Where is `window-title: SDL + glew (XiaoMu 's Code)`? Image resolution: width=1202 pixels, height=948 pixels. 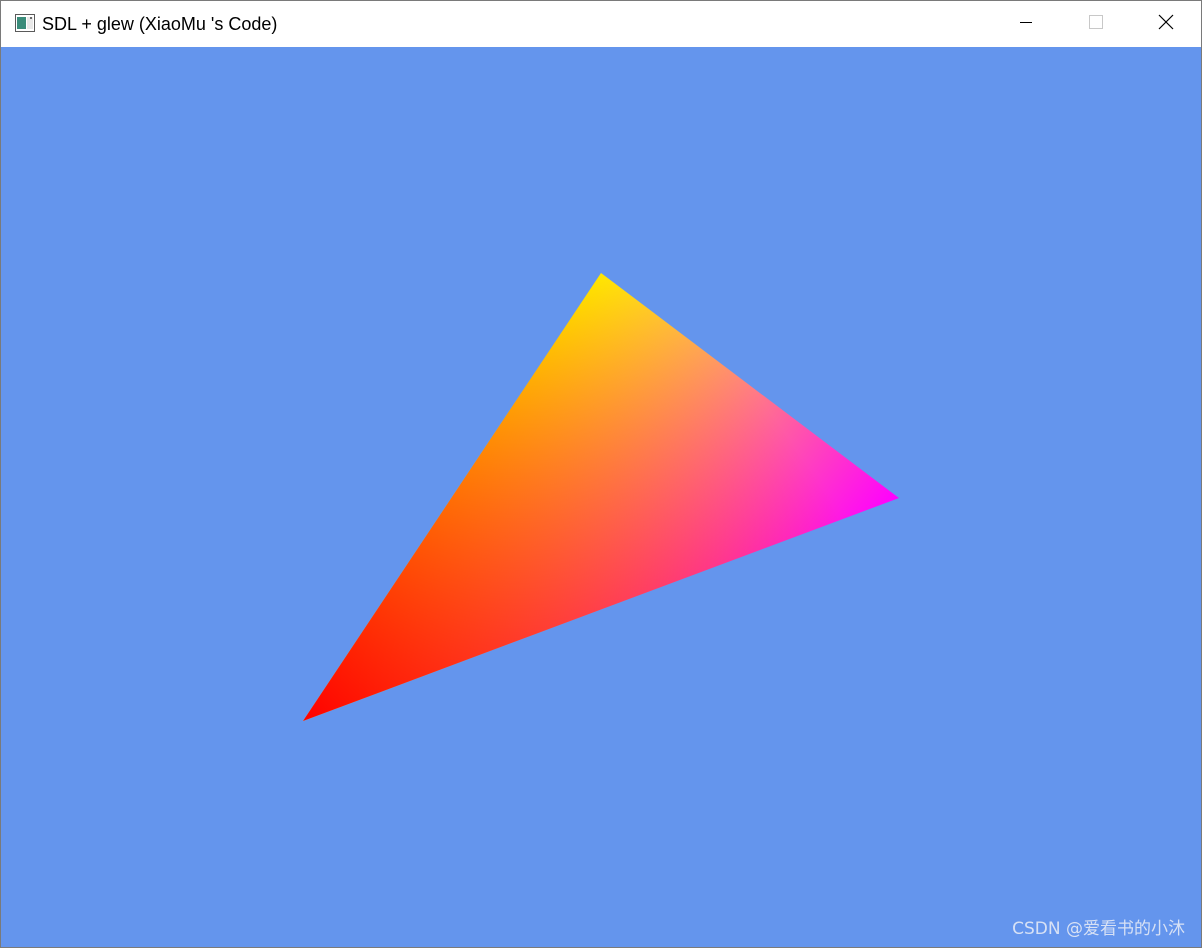
window-title: SDL + glew (XiaoMu 's Code) is located at coordinates (160, 24).